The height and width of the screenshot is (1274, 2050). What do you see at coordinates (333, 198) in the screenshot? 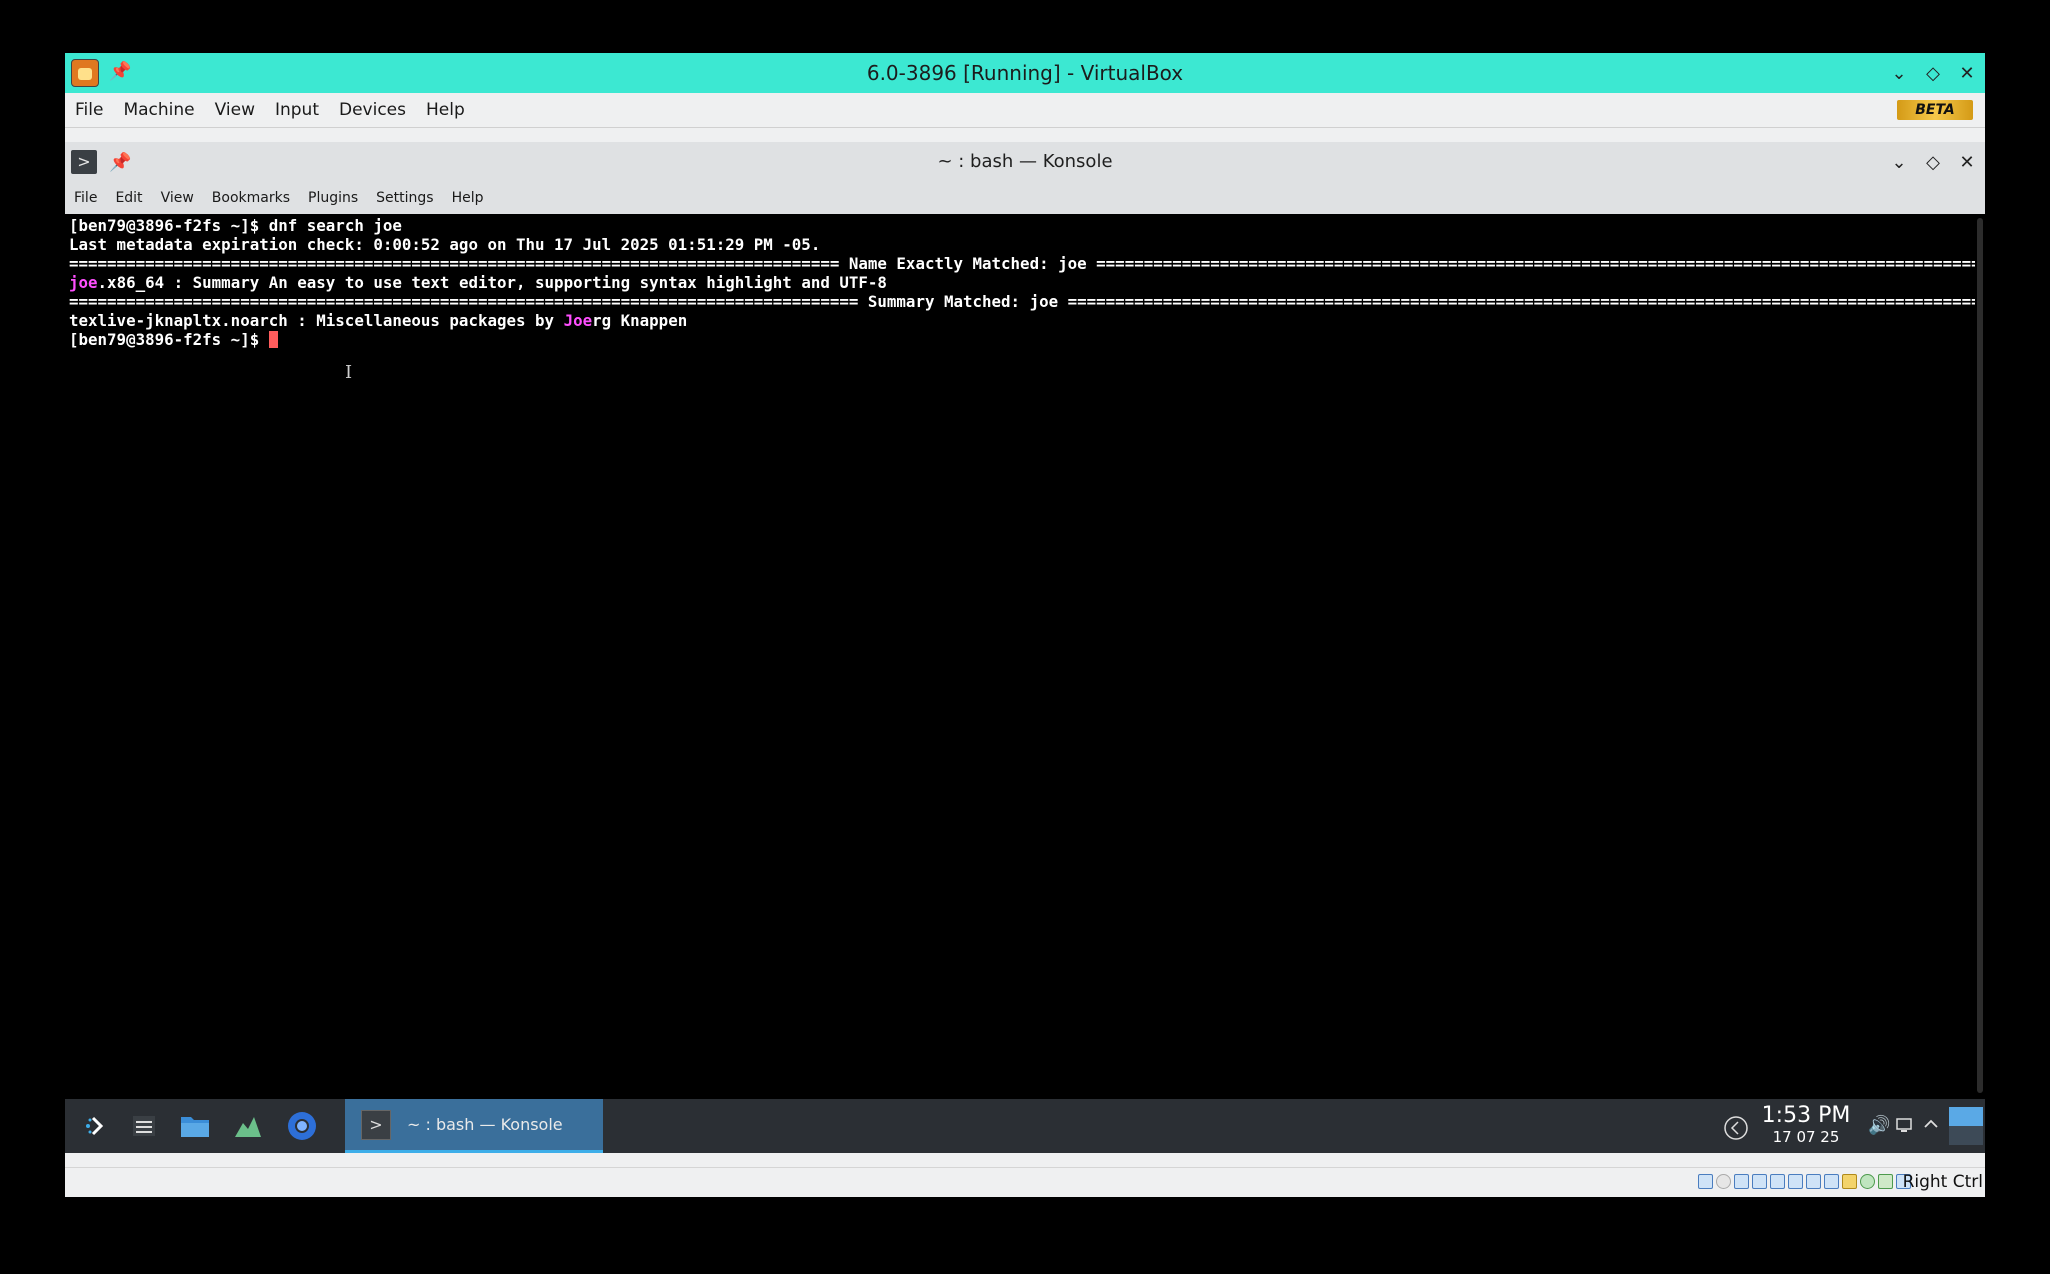
I see `konsole-menu-plugins: Plugins` at bounding box center [333, 198].